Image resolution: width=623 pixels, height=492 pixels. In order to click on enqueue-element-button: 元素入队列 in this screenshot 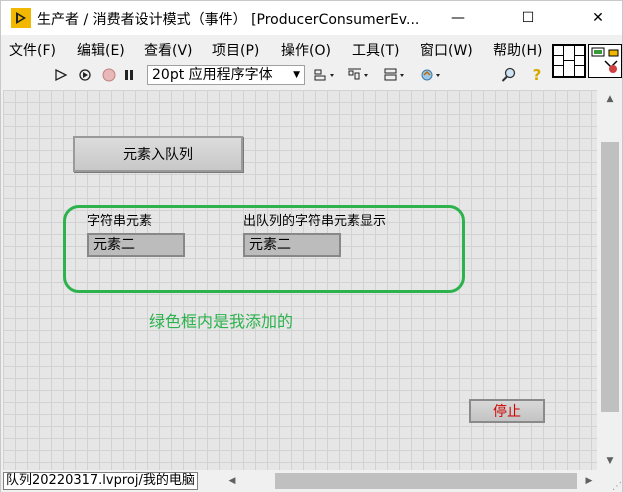, I will do `click(158, 154)`.